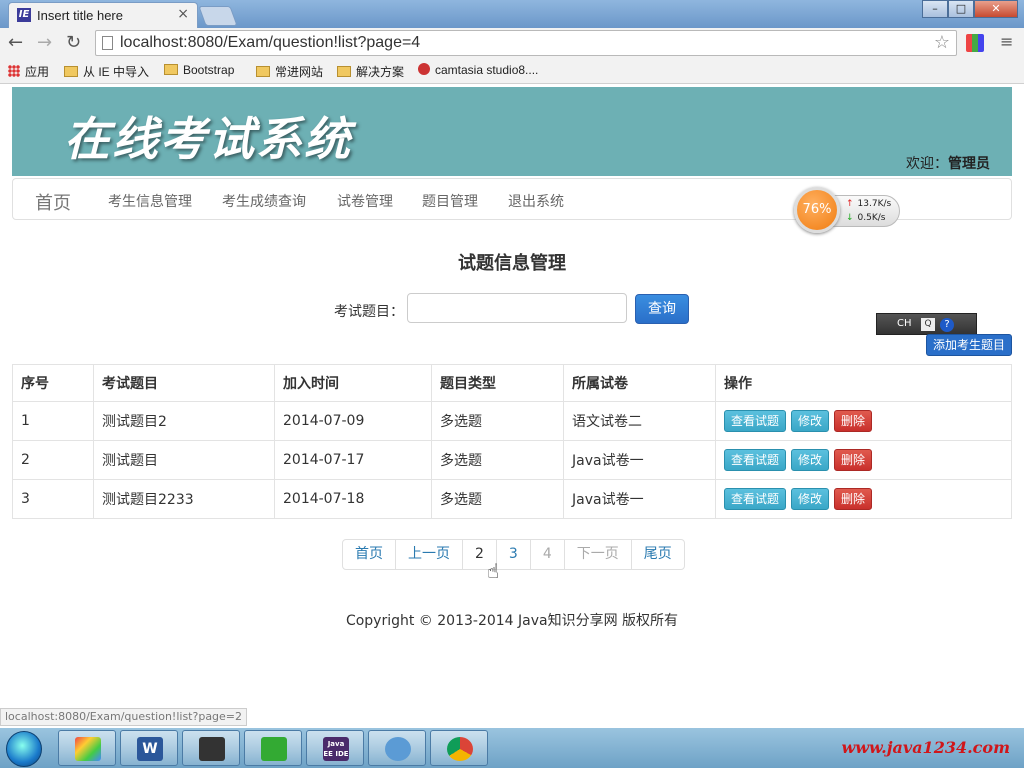 Image resolution: width=1024 pixels, height=768 pixels. I want to click on windows-taskbar: W Java EE IDE www.java1234.com, so click(512, 748).